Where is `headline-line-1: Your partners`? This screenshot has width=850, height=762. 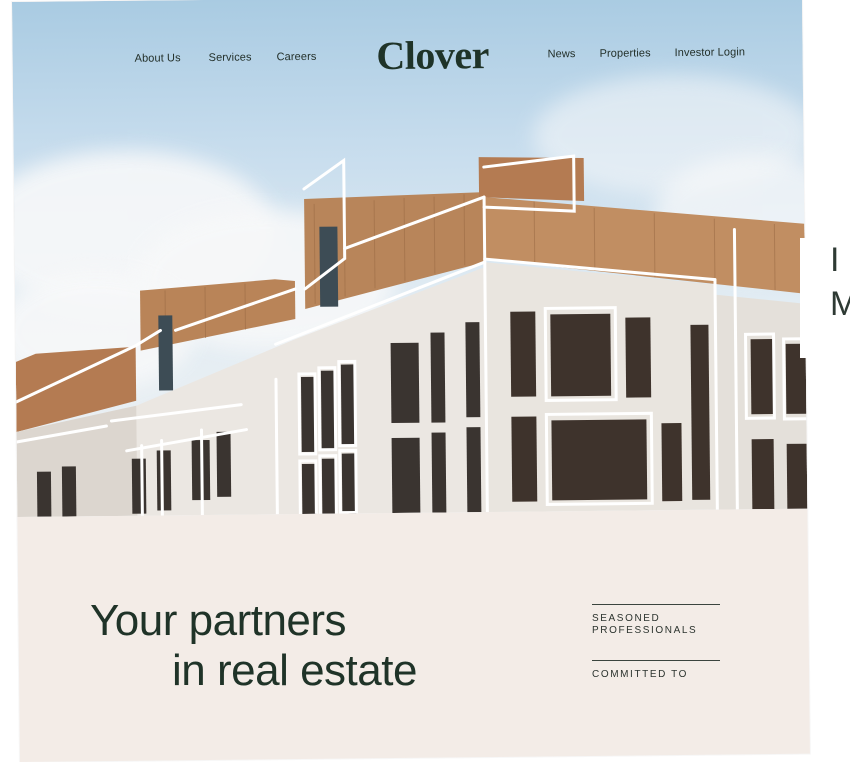
headline-line-1: Your partners is located at coordinates (218, 620).